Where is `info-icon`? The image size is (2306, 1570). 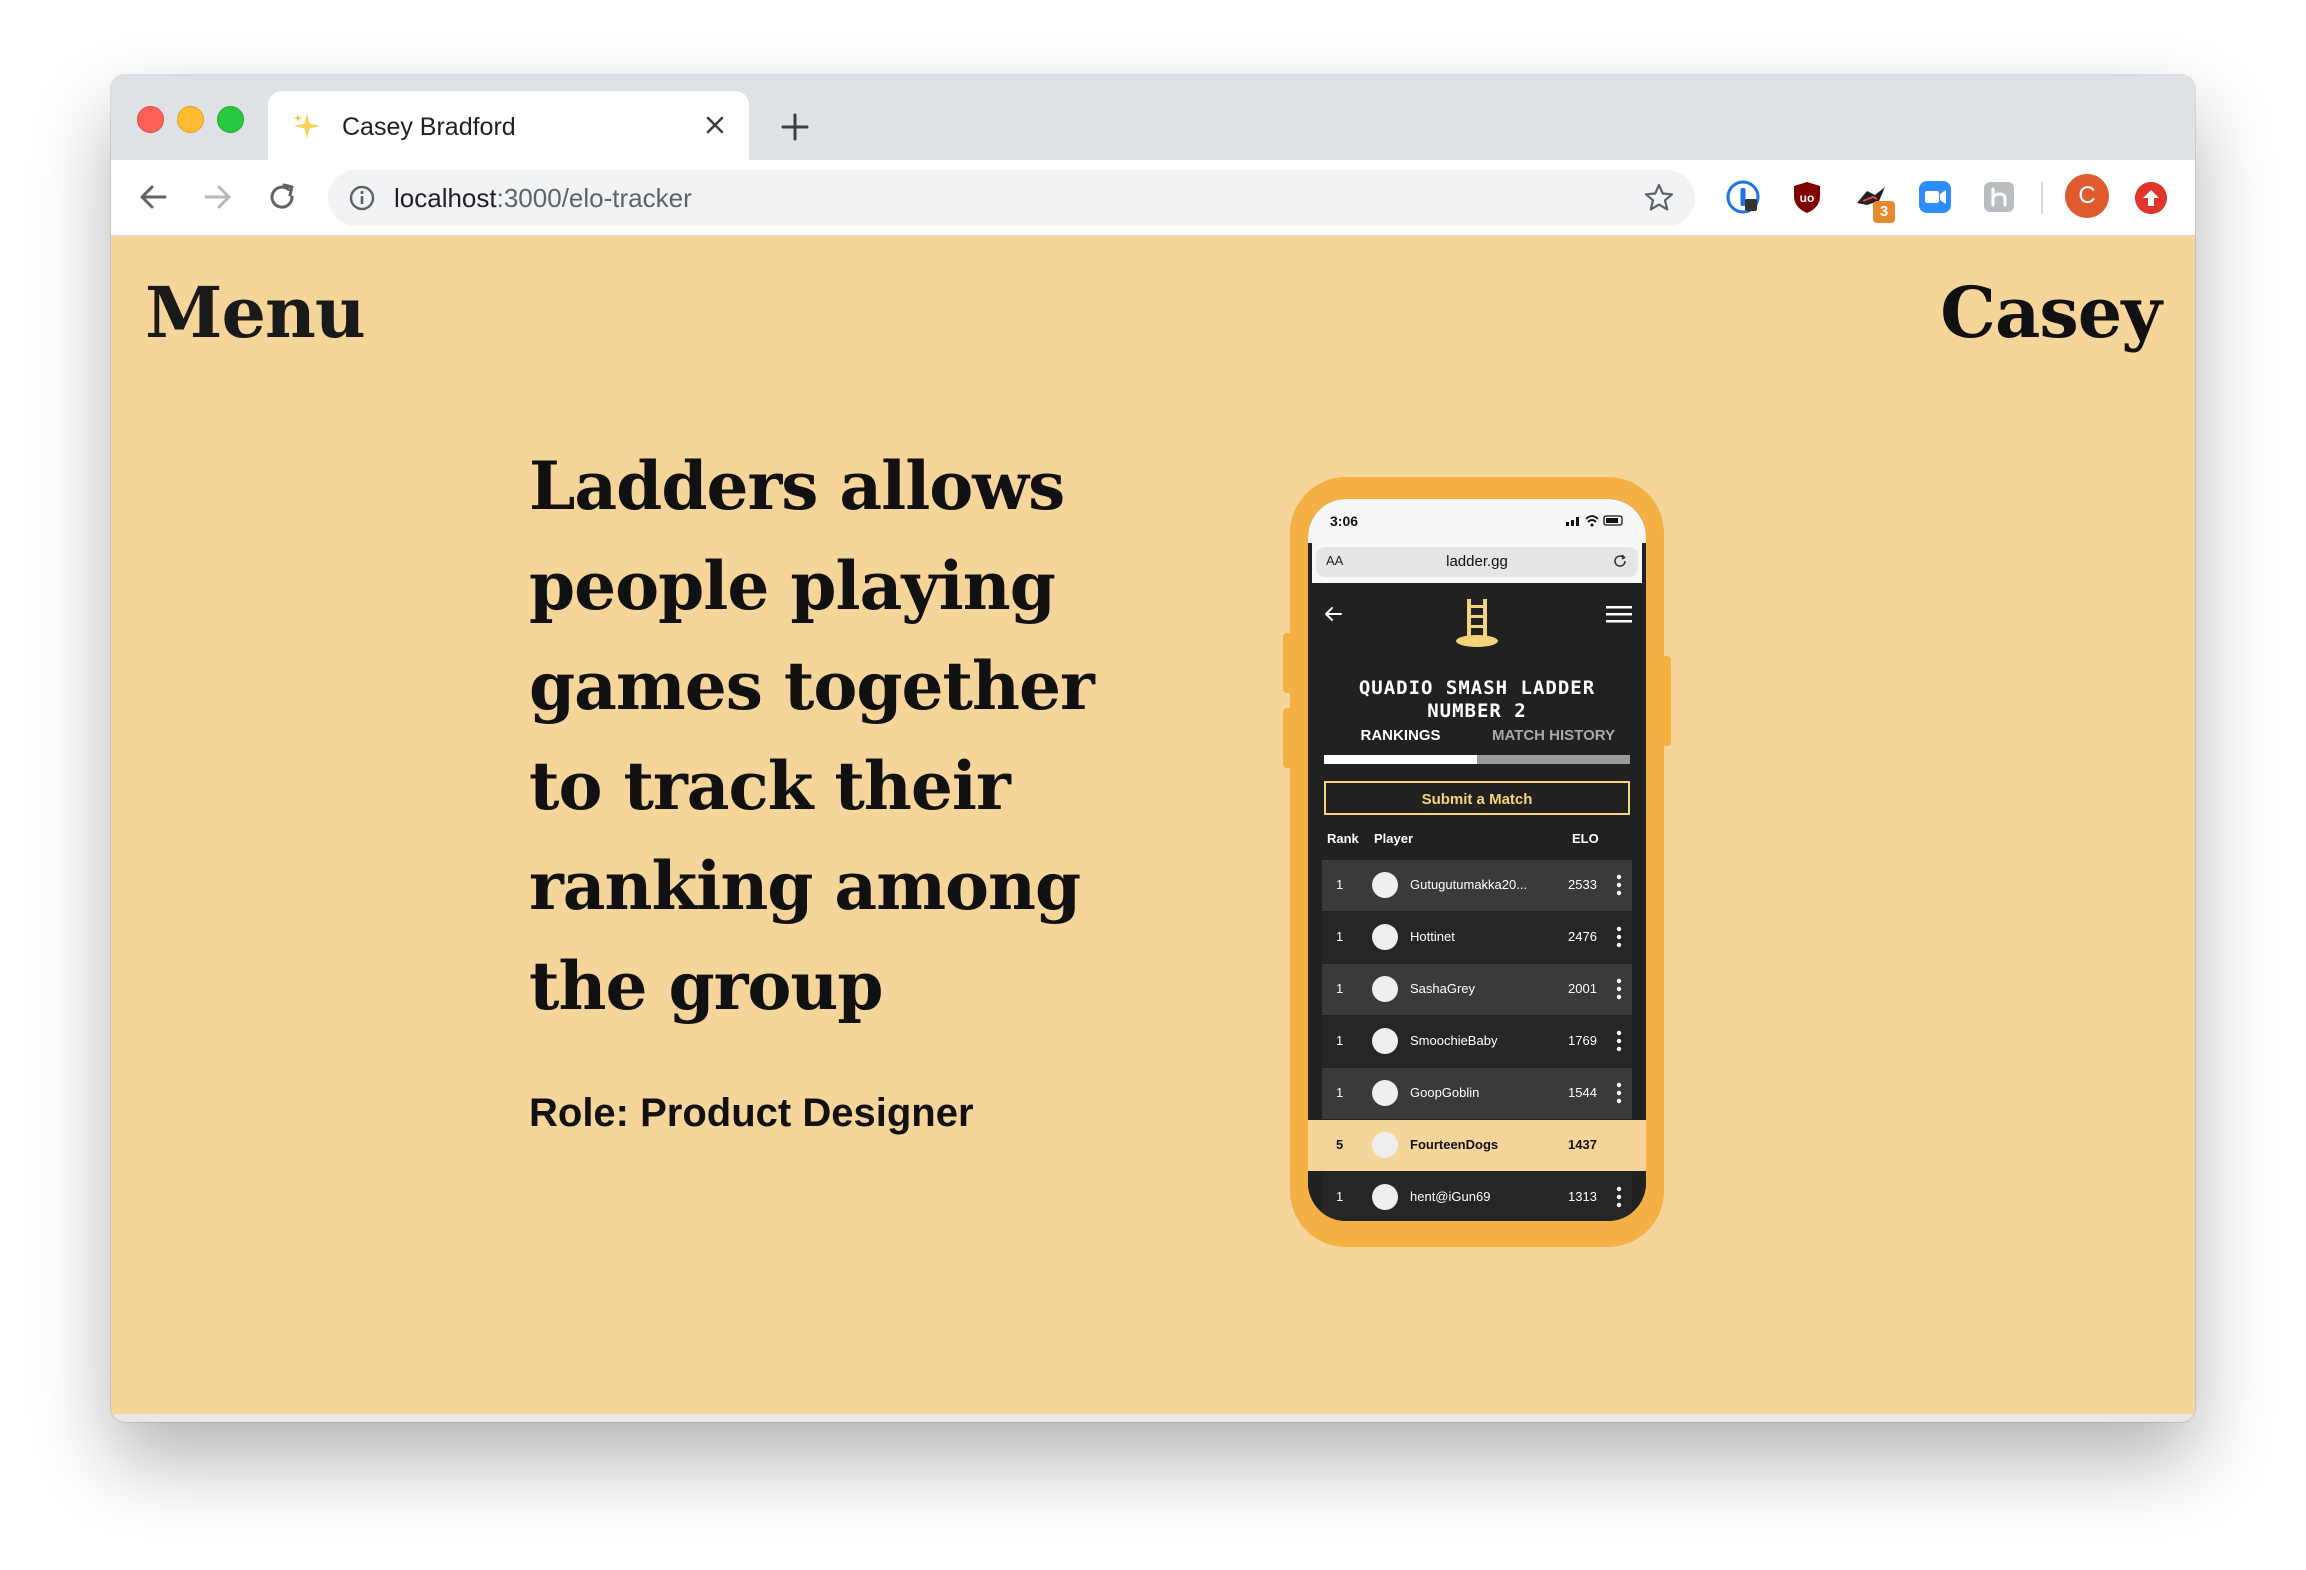 info-icon is located at coordinates (362, 198).